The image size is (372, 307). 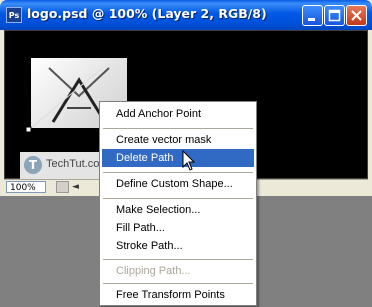 What do you see at coordinates (189, 160) in the screenshot?
I see `mouse-pointer-icon` at bounding box center [189, 160].